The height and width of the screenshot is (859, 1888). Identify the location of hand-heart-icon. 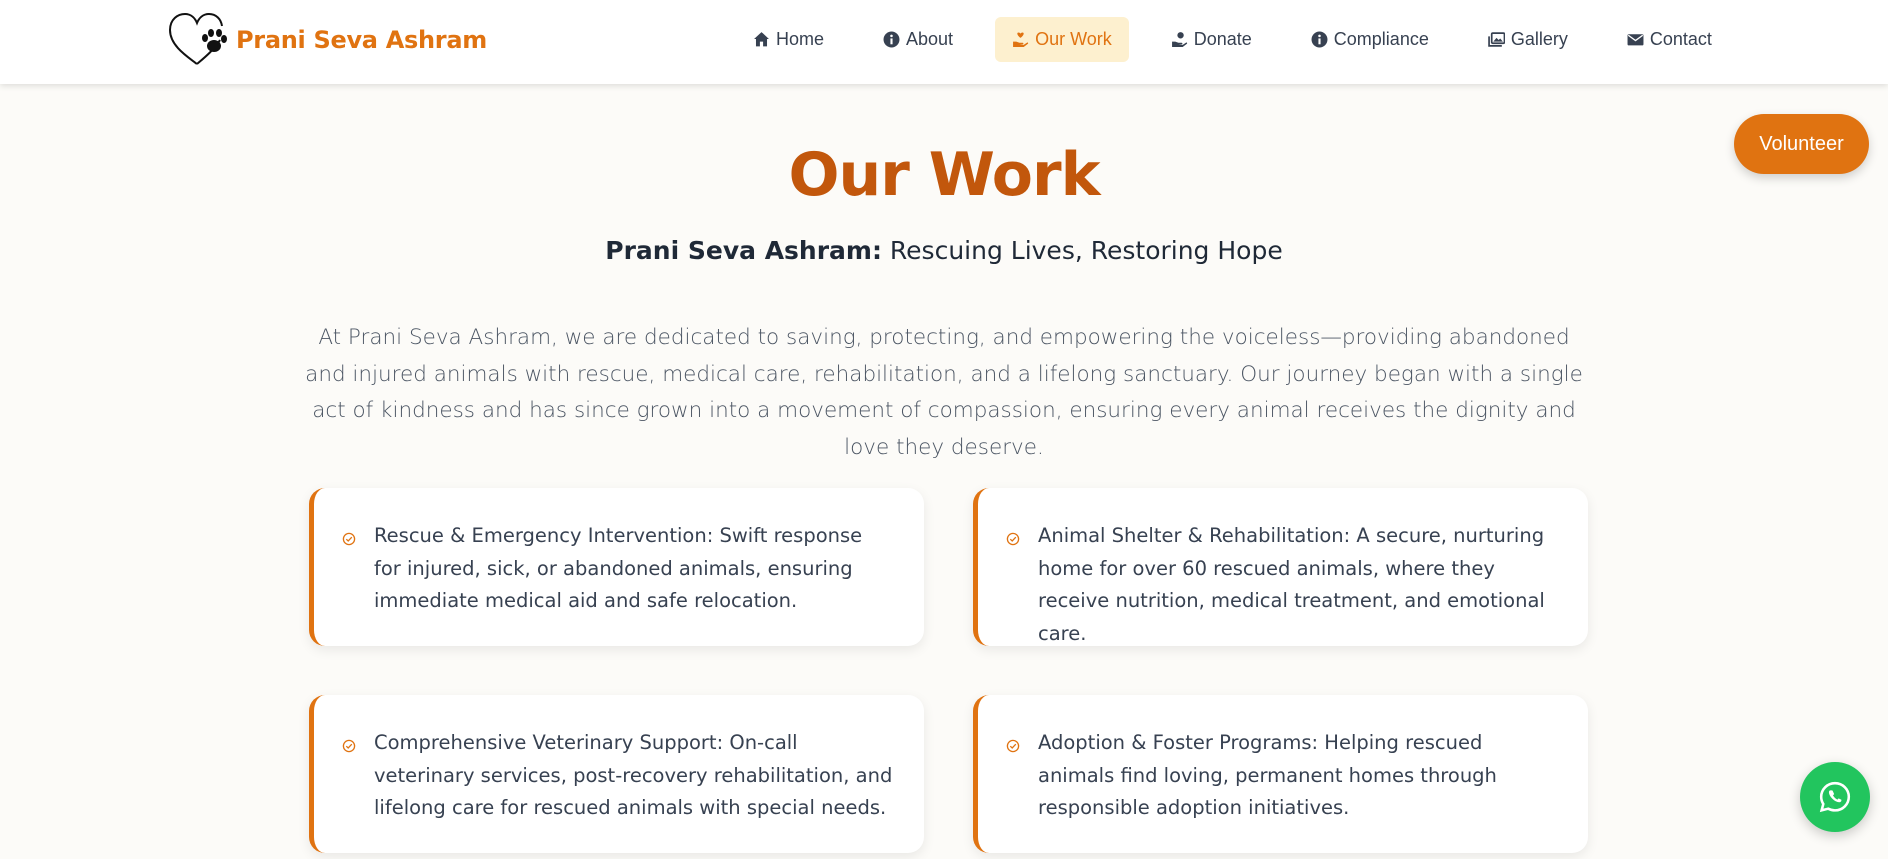
(1021, 39).